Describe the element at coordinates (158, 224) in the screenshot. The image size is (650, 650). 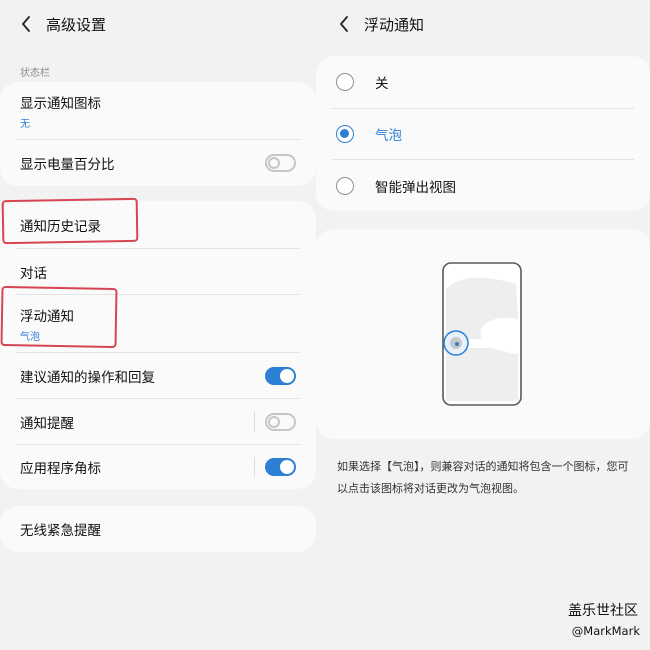
I see `notification-history-item: 通知历史记录` at that location.